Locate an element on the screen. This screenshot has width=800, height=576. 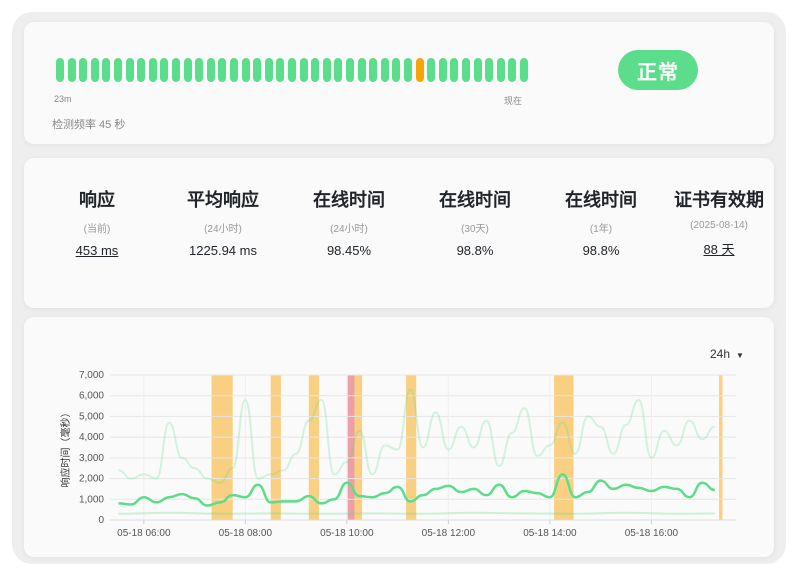
stat-uptime-24h: 在线时间 (24小时) 98.45% is located at coordinates (349, 223).